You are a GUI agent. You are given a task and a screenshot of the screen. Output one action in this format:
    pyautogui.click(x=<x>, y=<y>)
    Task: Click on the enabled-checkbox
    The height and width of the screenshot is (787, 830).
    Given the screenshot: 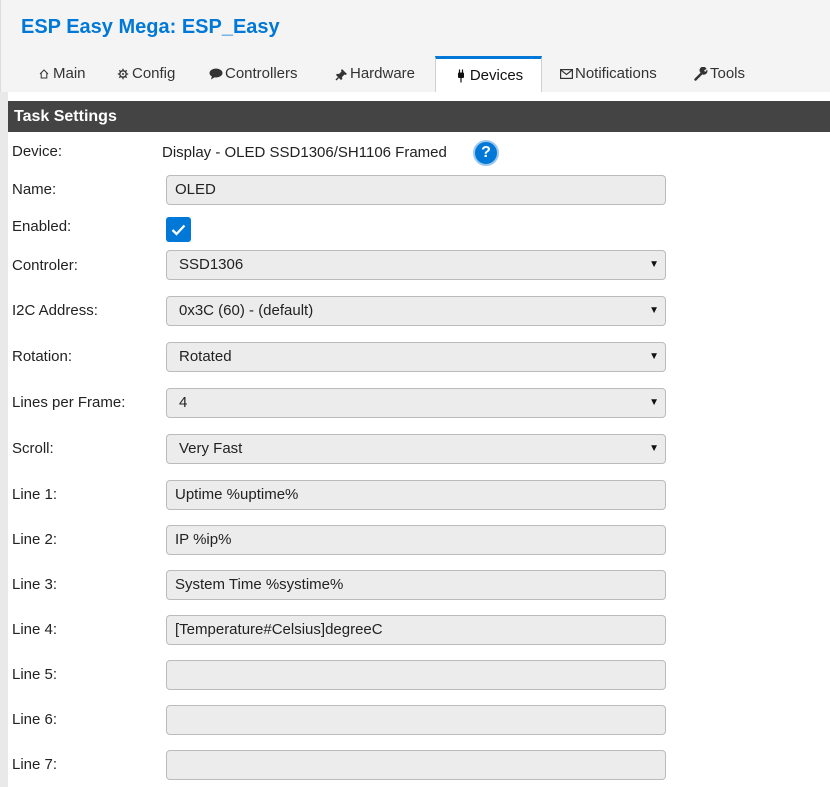 What is the action you would take?
    pyautogui.click(x=178, y=229)
    